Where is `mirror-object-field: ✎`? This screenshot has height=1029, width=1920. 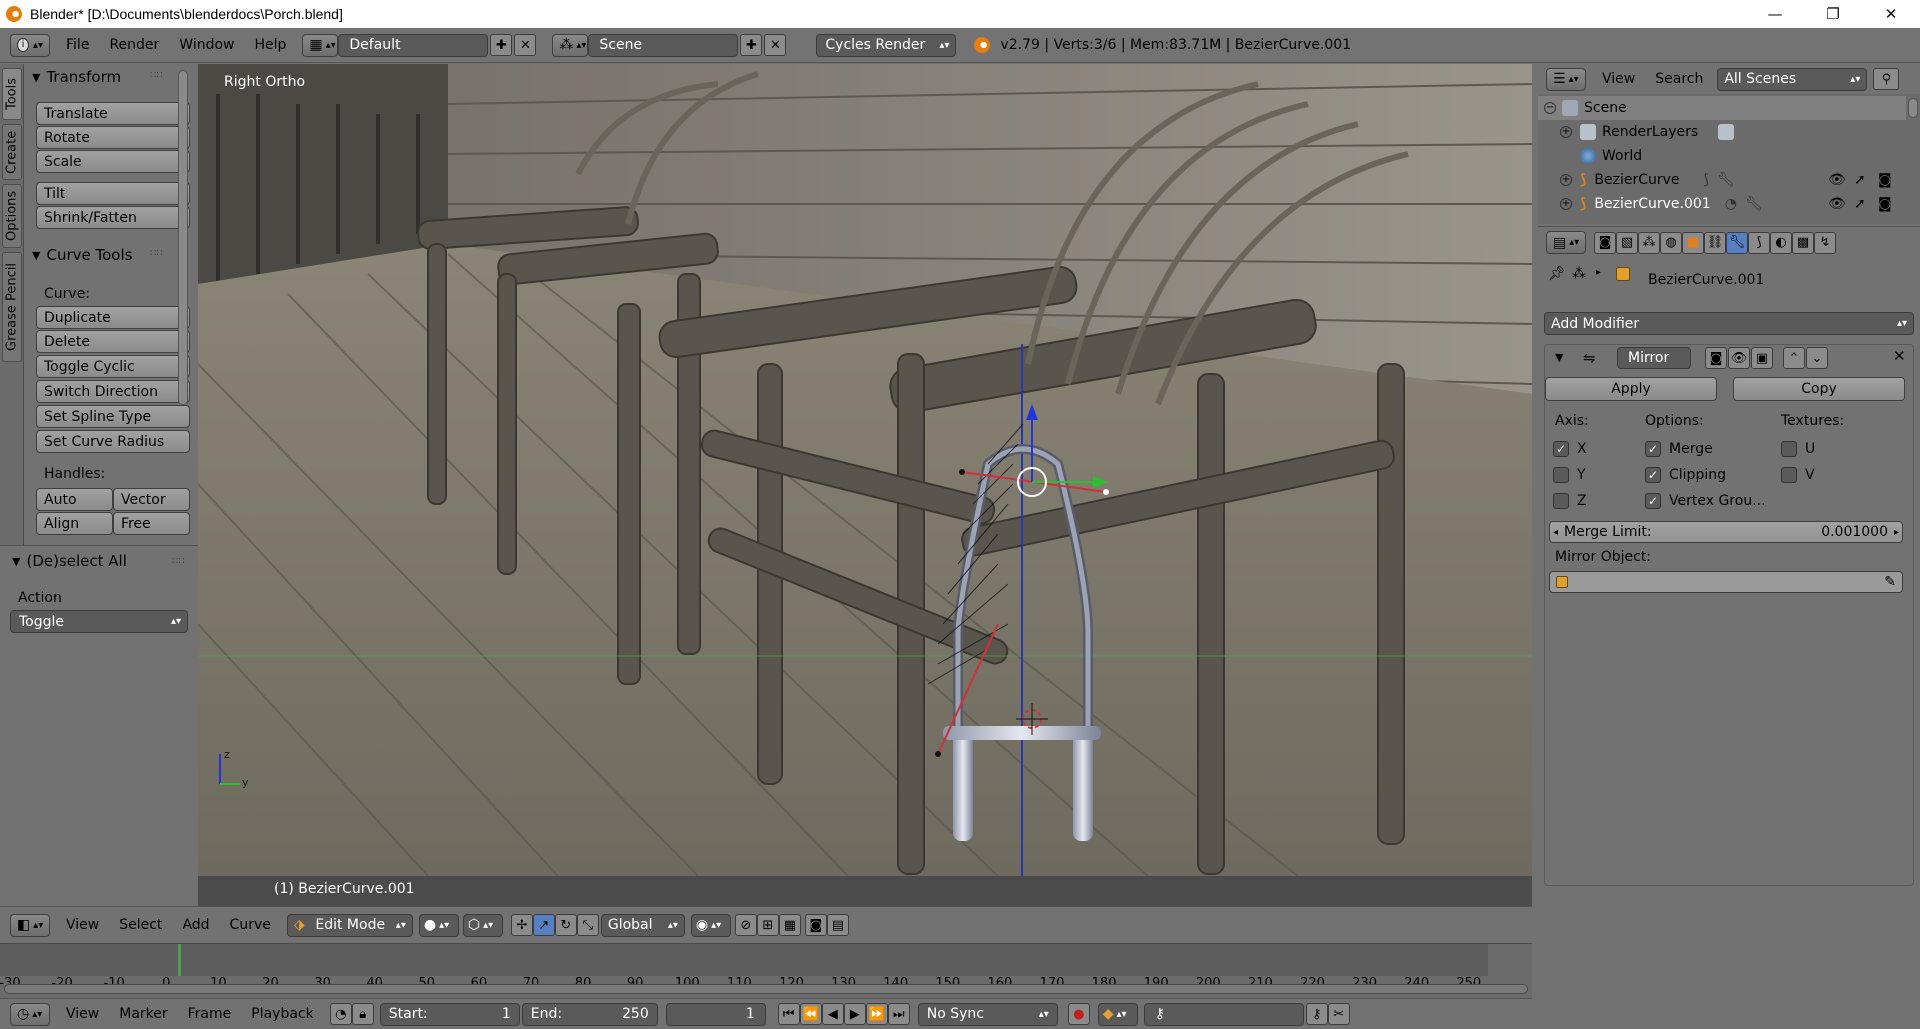
mirror-object-field: ✎ is located at coordinates (1726, 582).